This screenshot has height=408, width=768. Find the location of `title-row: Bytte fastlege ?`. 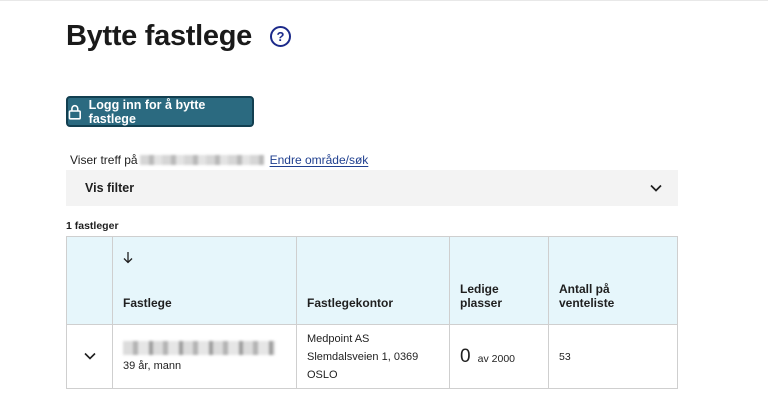

title-row: Bytte fastlege ? is located at coordinates (178, 36).